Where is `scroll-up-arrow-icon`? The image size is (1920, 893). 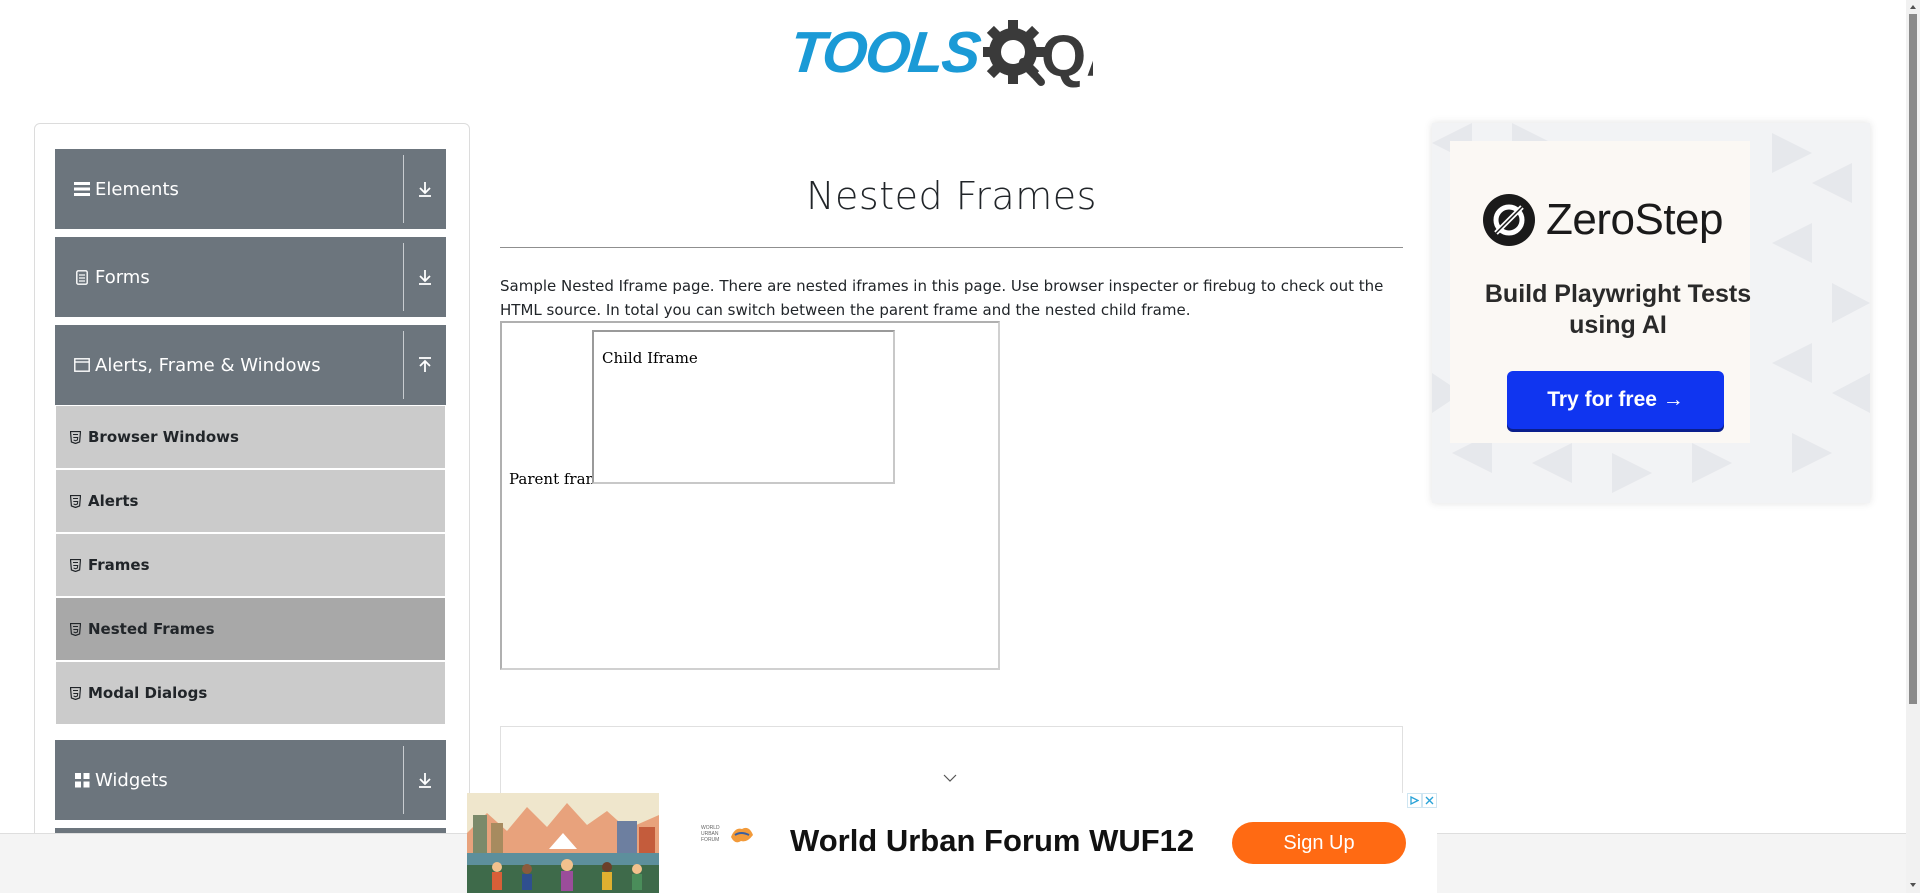
scroll-up-arrow-icon is located at coordinates (1913, 7).